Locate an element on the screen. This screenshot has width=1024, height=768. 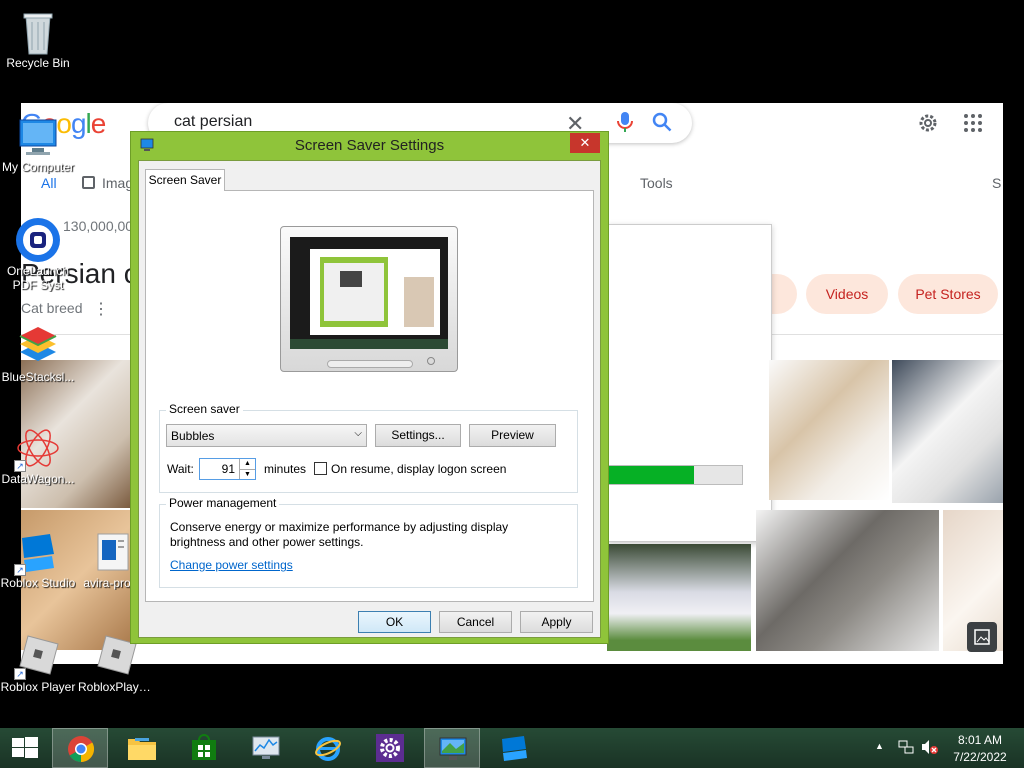
windows-logo-icon is located at coordinates (25, 747).